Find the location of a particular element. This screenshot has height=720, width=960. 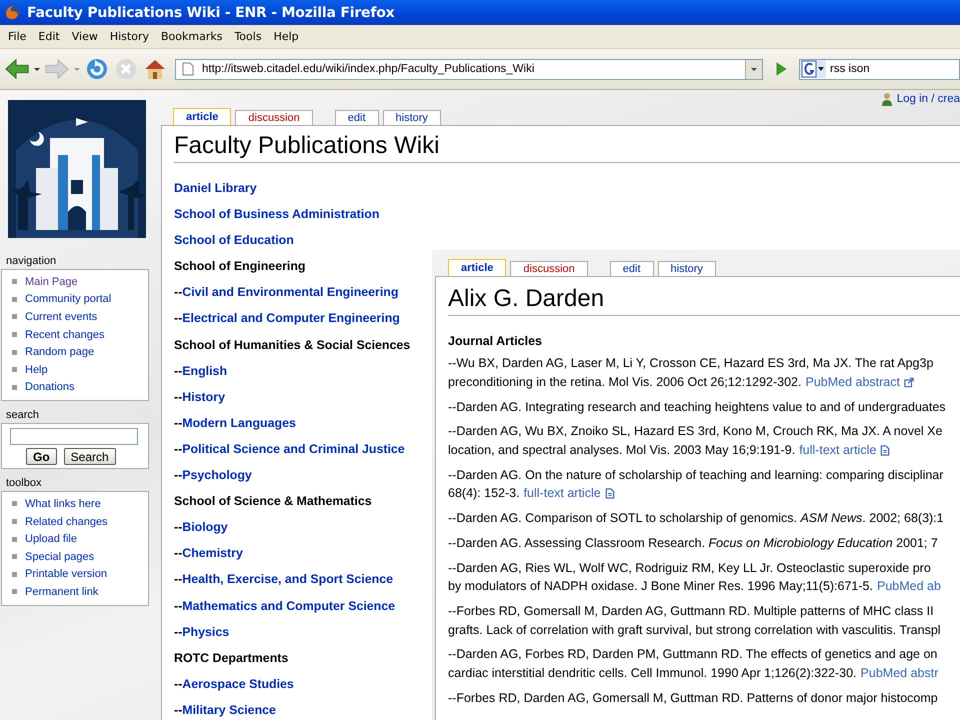

citation-link: PubMed abstr is located at coordinates (899, 673).